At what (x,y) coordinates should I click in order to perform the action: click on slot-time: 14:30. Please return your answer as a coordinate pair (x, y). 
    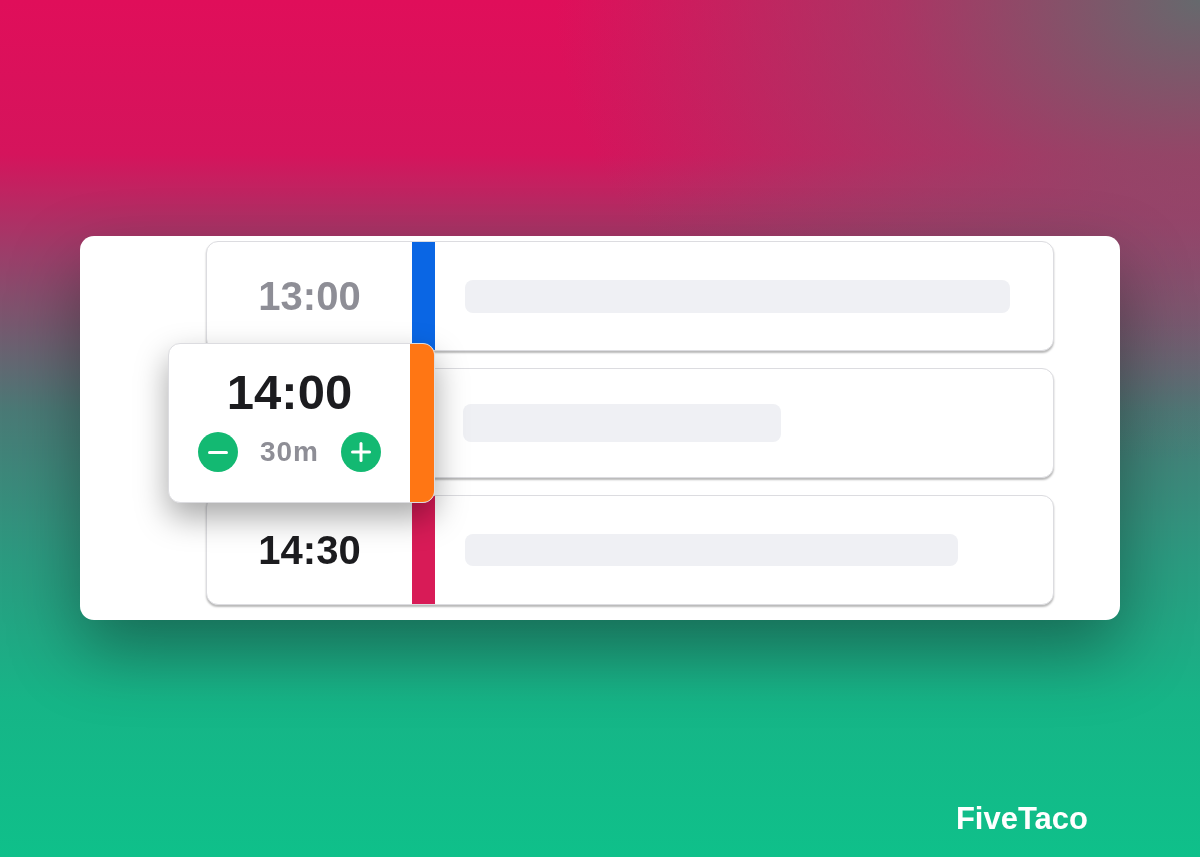
    Looking at the image, I should click on (309, 550).